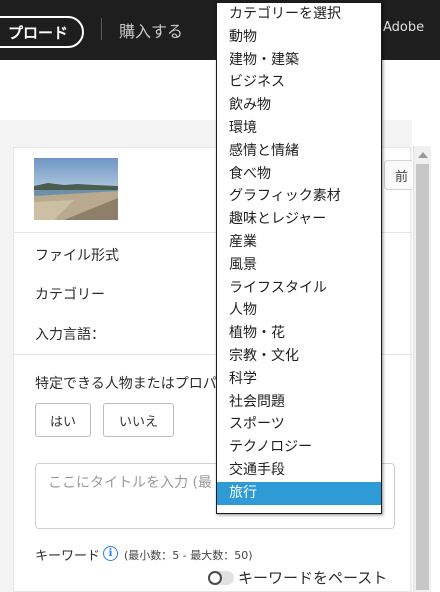 This screenshot has width=440, height=592. What do you see at coordinates (299, 470) in the screenshot?
I see `category-option: 交通手段` at bounding box center [299, 470].